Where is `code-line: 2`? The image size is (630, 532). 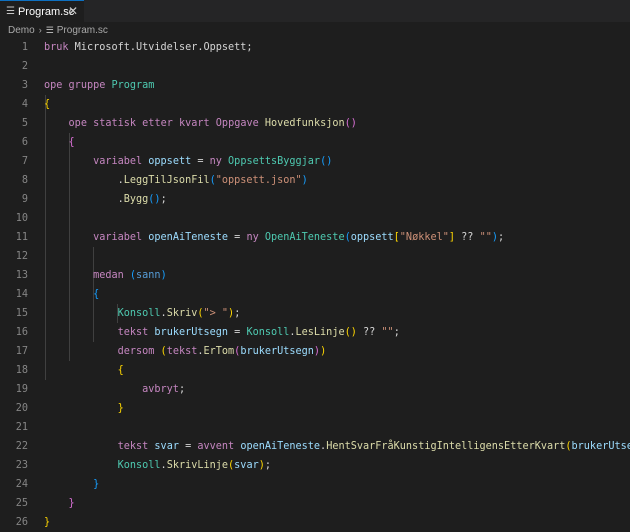 code-line: 2 is located at coordinates (315, 66).